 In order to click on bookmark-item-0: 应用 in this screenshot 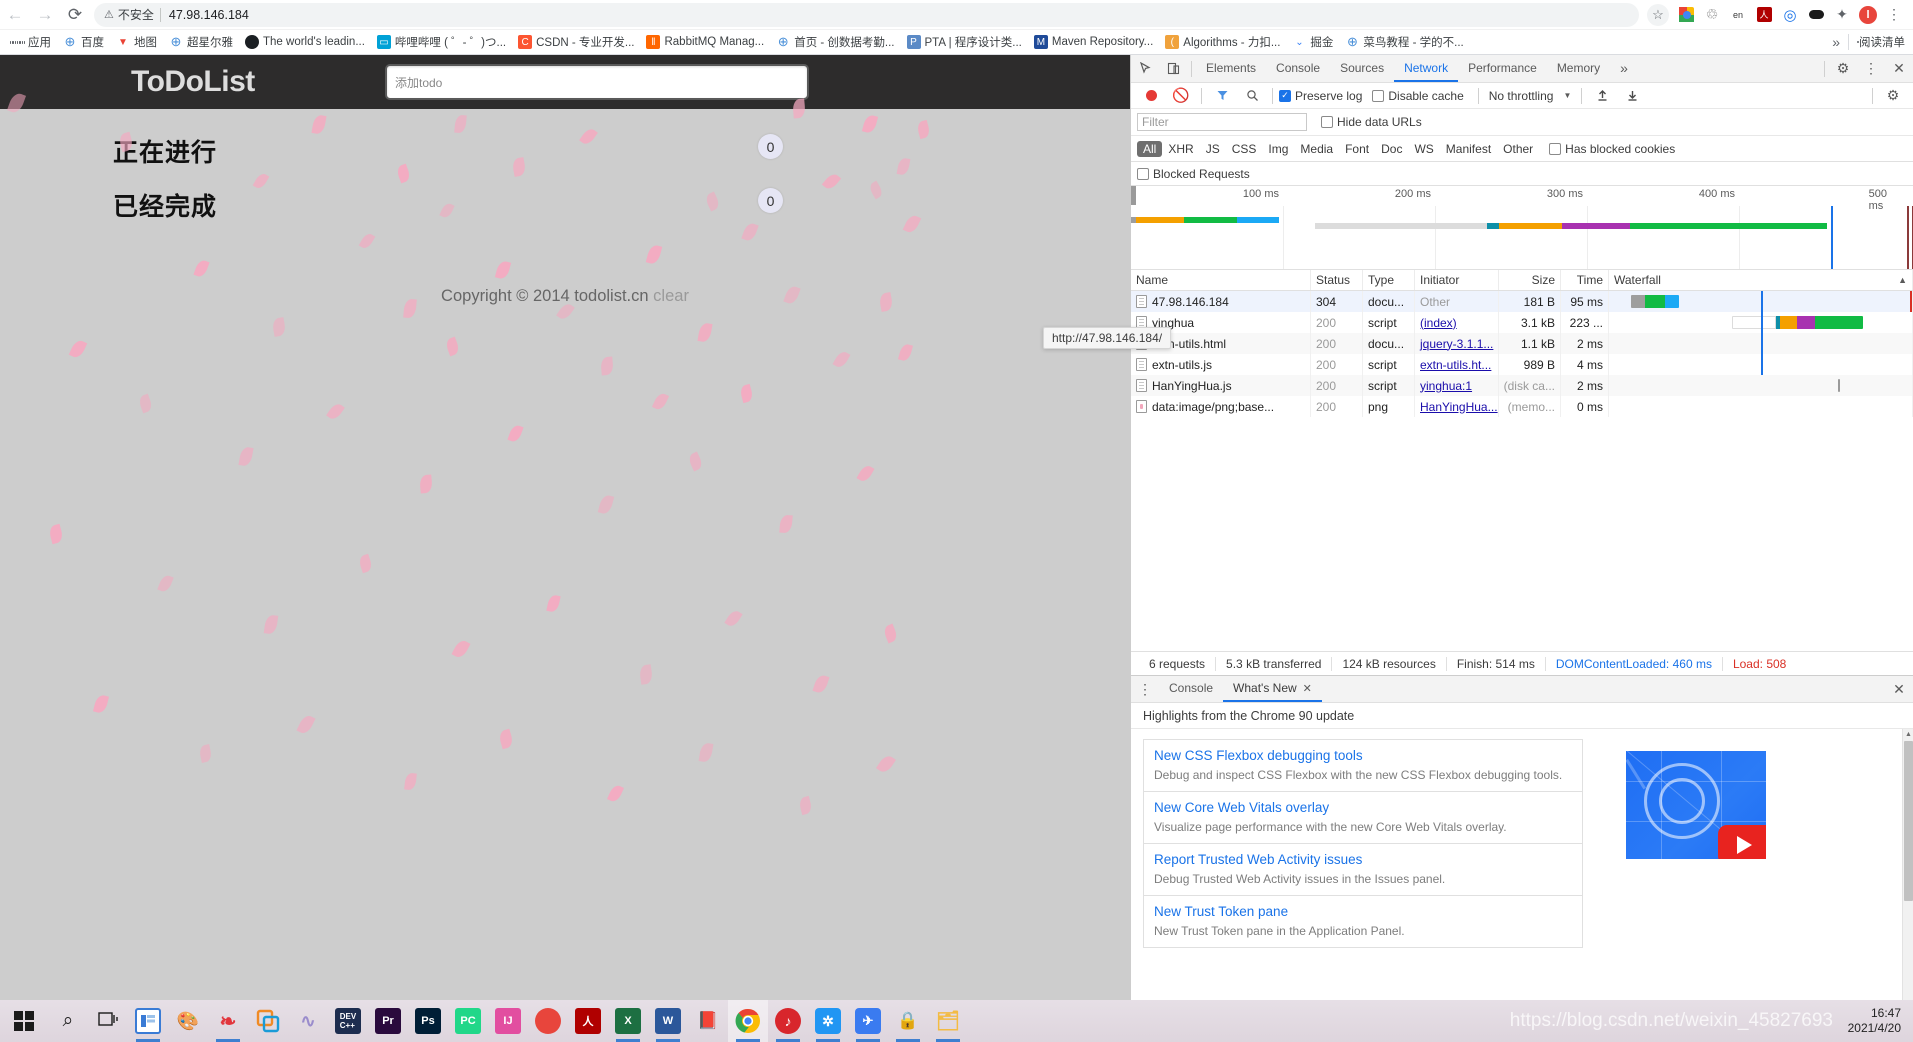, I will do `click(30, 42)`.